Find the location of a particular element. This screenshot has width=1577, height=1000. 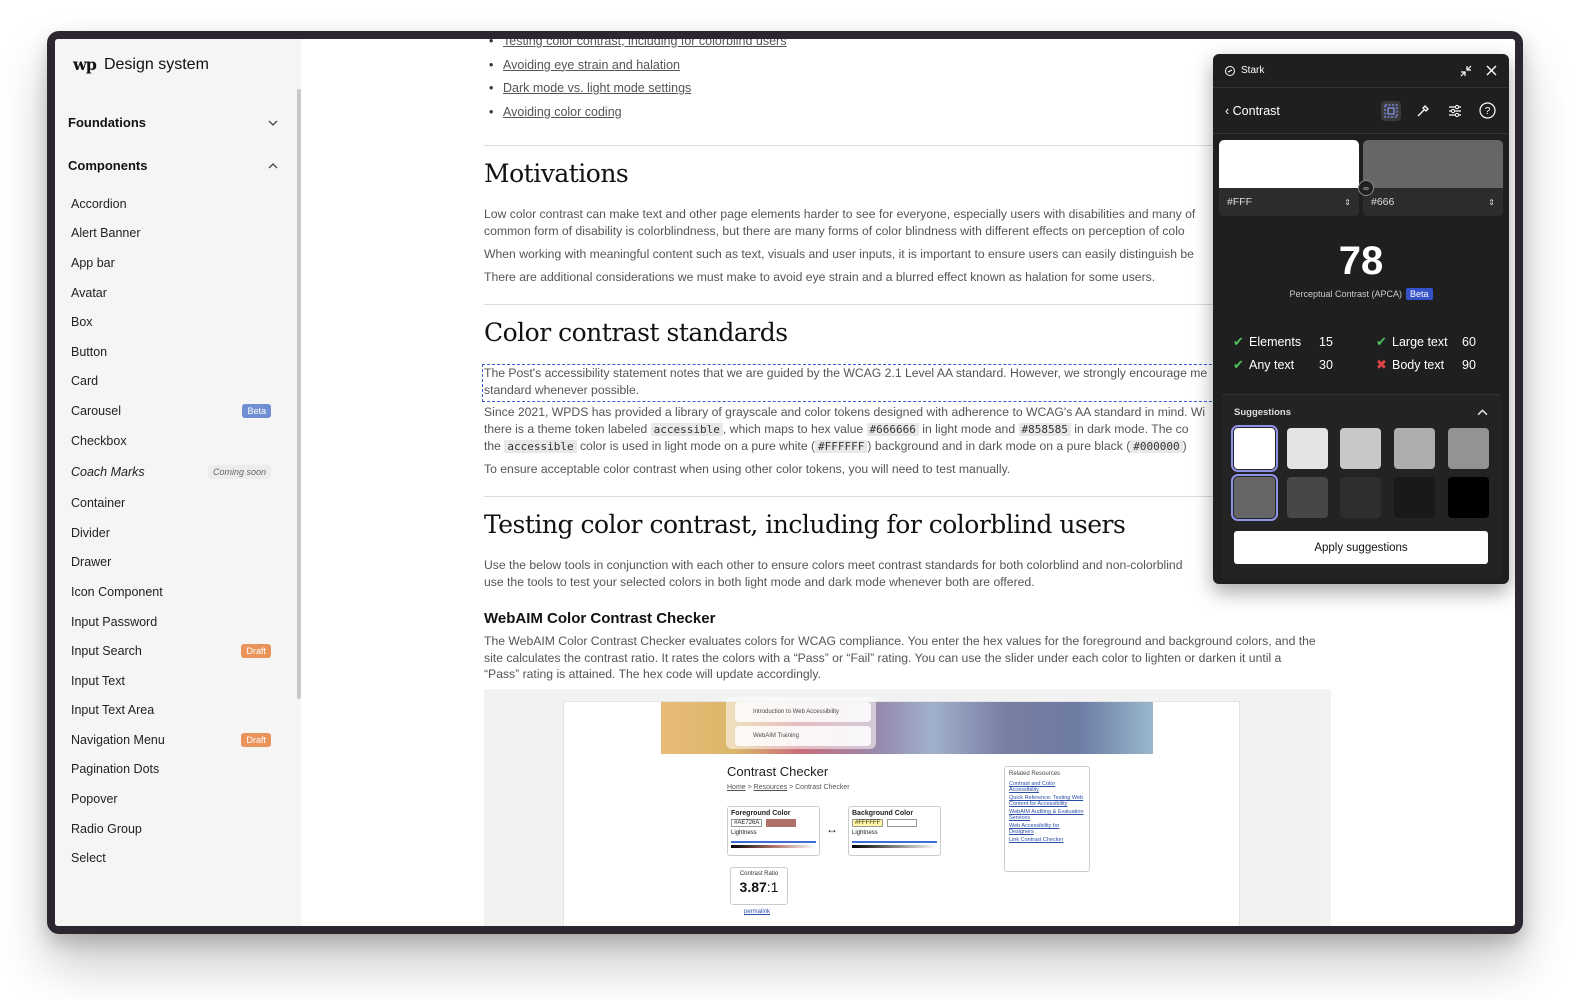

toc-link: Dark mode vs. light mode settings is located at coordinates (637, 93).